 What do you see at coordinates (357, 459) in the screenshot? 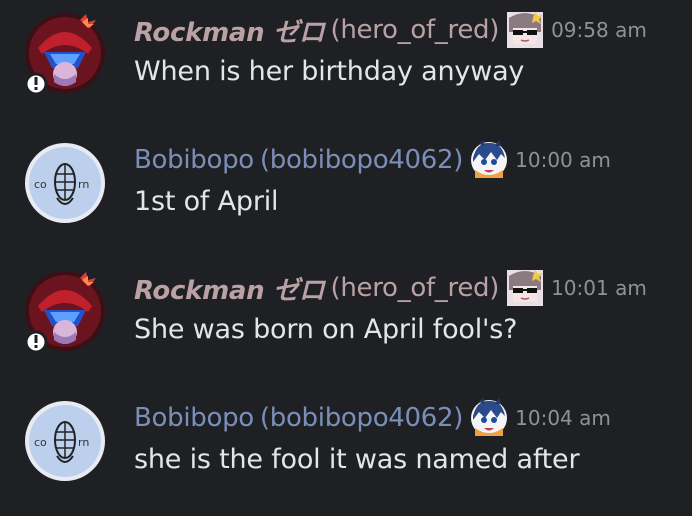
I see `message-text: she is the fool it was named after` at bounding box center [357, 459].